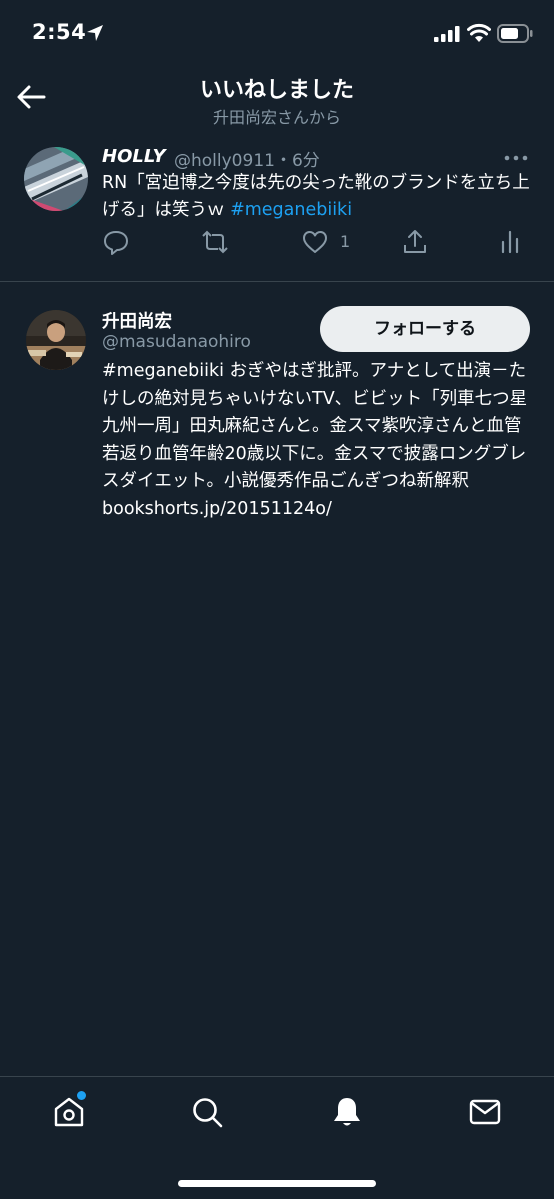  Describe the element at coordinates (59, 32) in the screenshot. I see `status-time: 2:54` at that location.